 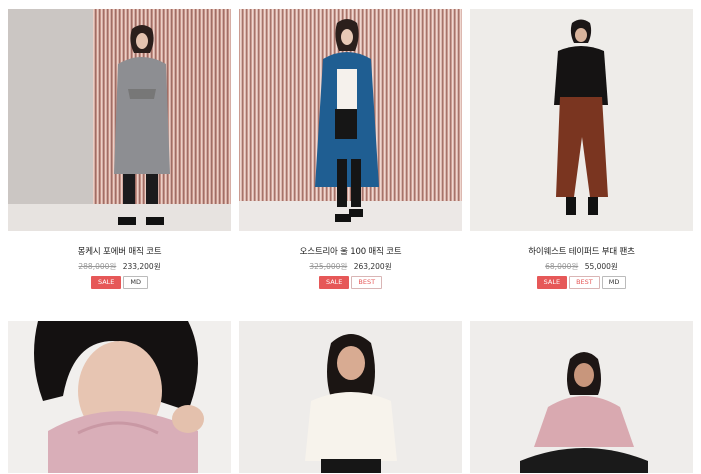 I want to click on original-price: 288,000원, so click(x=97, y=266).